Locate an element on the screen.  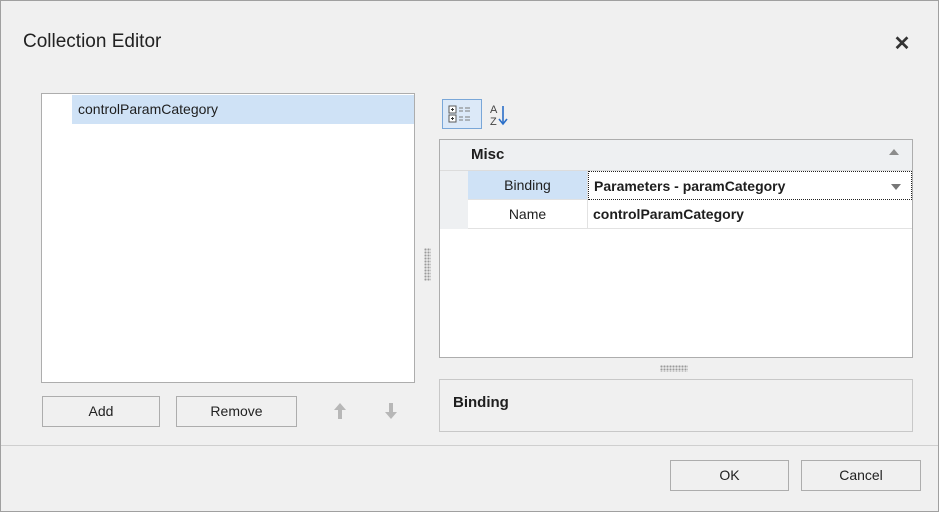
dialog-title: Collection Editor is located at coordinates (92, 41).